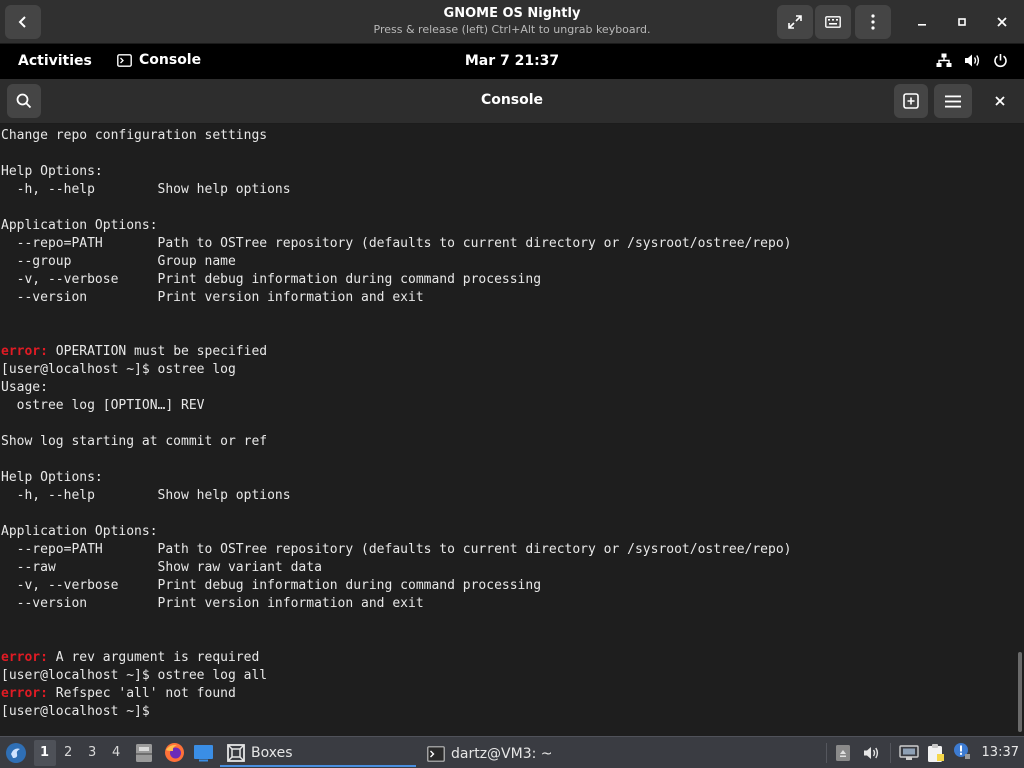  What do you see at coordinates (68, 752) in the screenshot?
I see `workspace-2: 2` at bounding box center [68, 752].